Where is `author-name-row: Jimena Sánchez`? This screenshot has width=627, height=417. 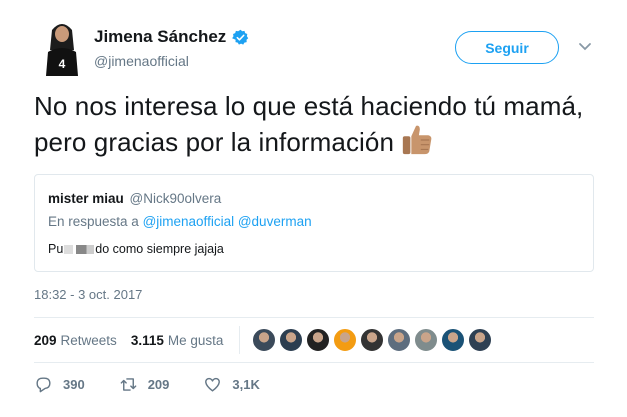 author-name-row: Jimena Sánchez is located at coordinates (171, 37).